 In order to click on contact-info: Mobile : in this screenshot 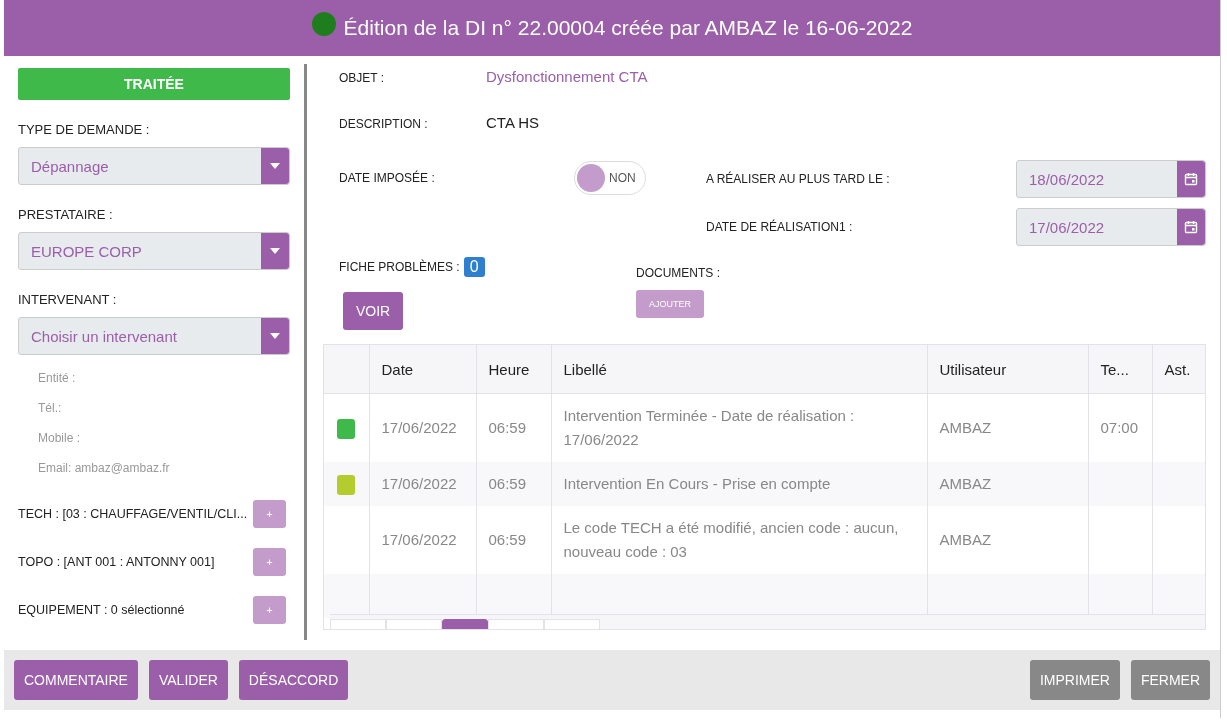, I will do `click(60, 438)`.